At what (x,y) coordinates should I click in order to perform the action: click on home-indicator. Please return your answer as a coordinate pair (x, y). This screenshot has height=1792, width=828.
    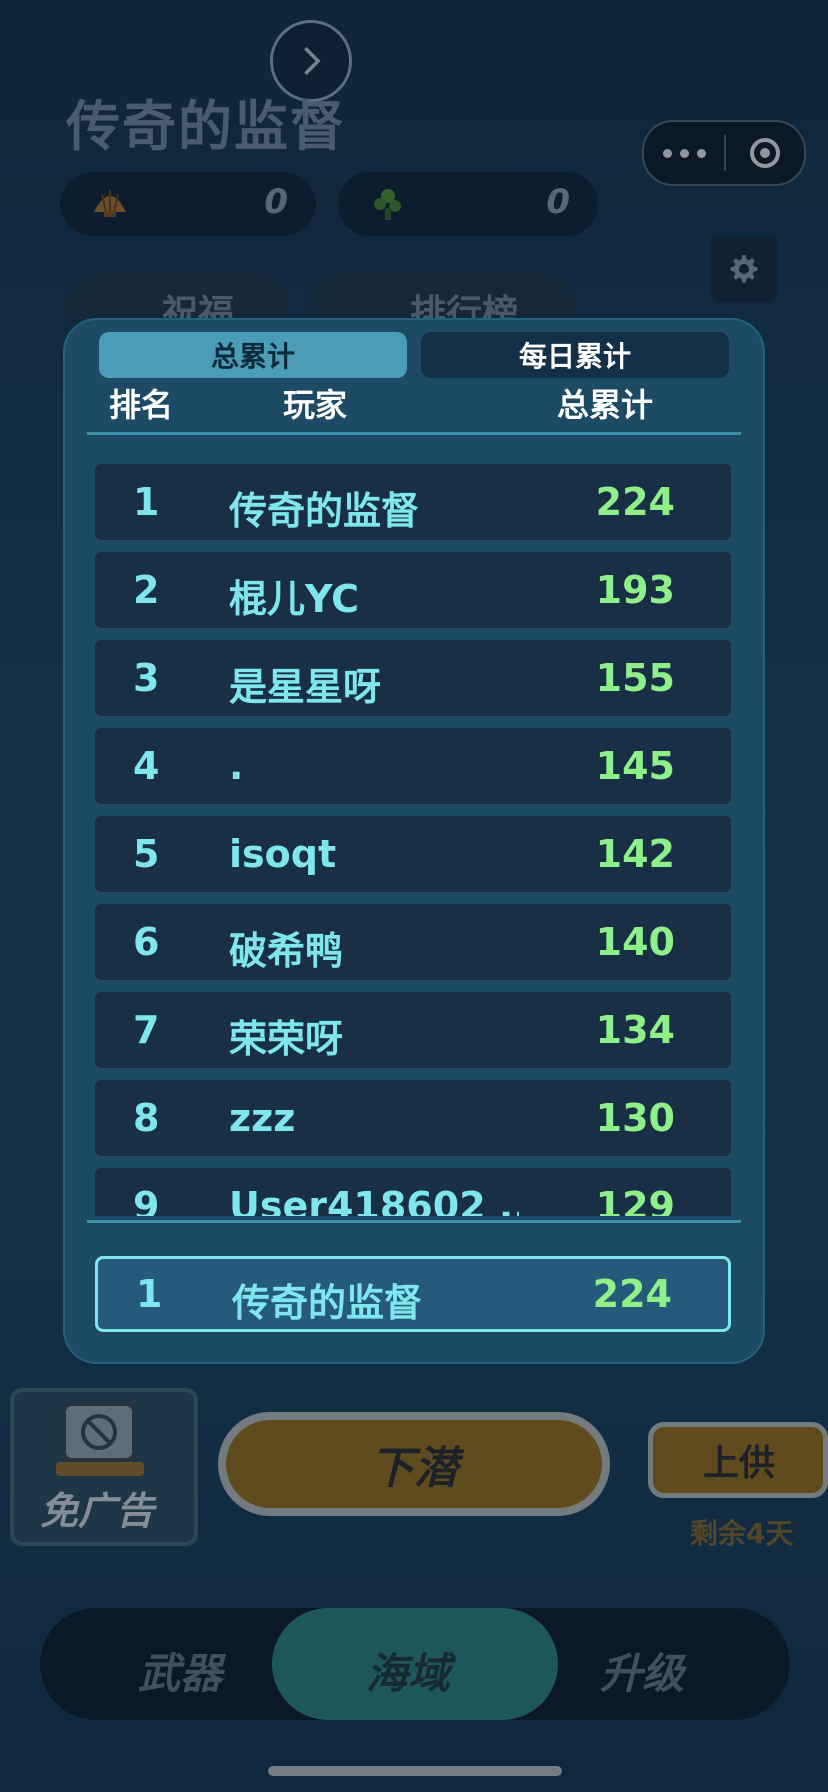
    Looking at the image, I should click on (415, 1771).